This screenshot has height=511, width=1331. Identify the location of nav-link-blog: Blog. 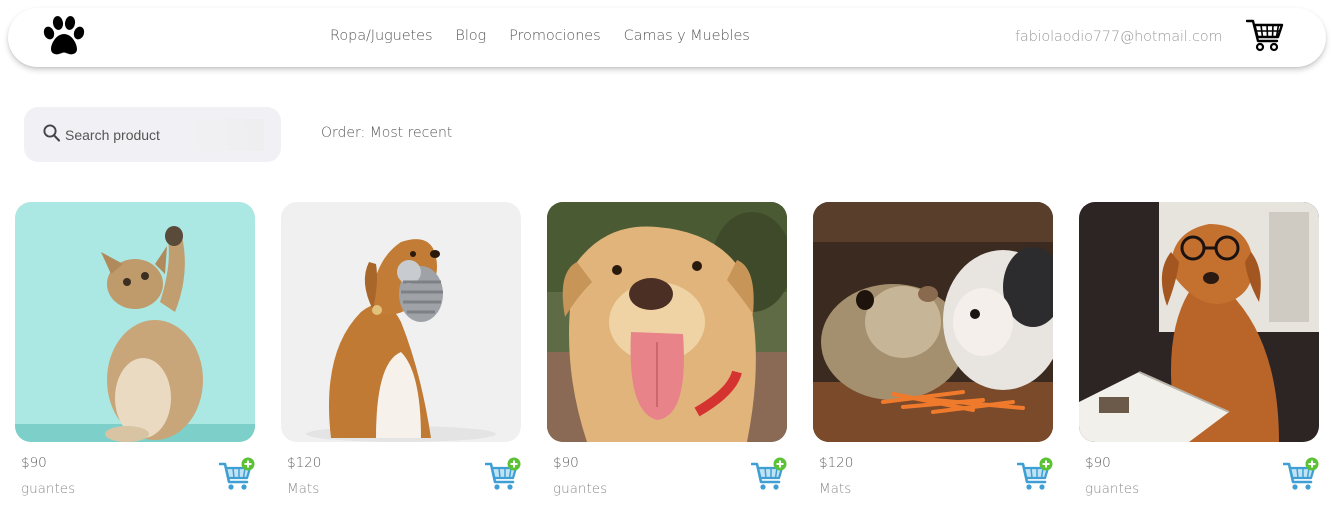
(470, 36).